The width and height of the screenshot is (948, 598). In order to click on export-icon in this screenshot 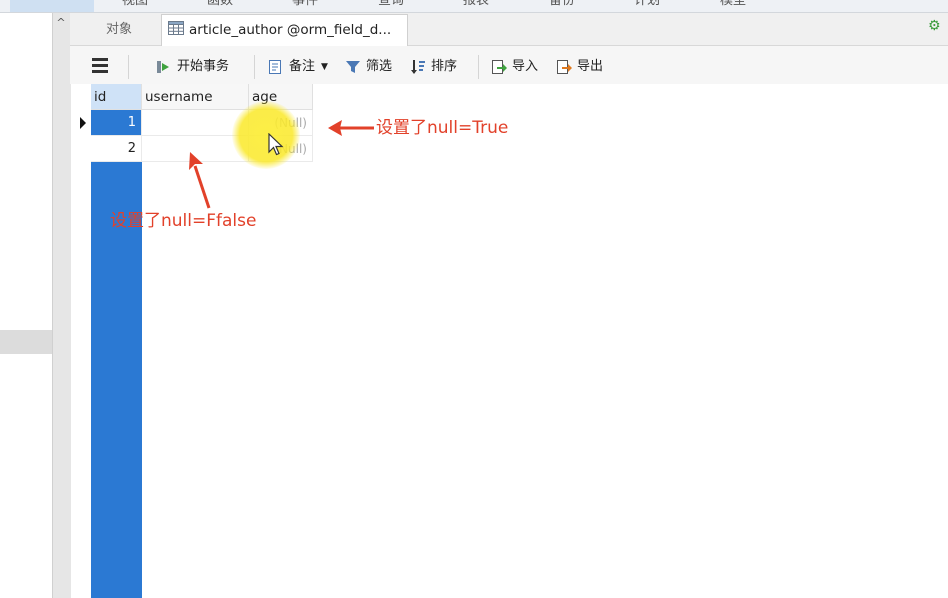, I will do `click(564, 67)`.